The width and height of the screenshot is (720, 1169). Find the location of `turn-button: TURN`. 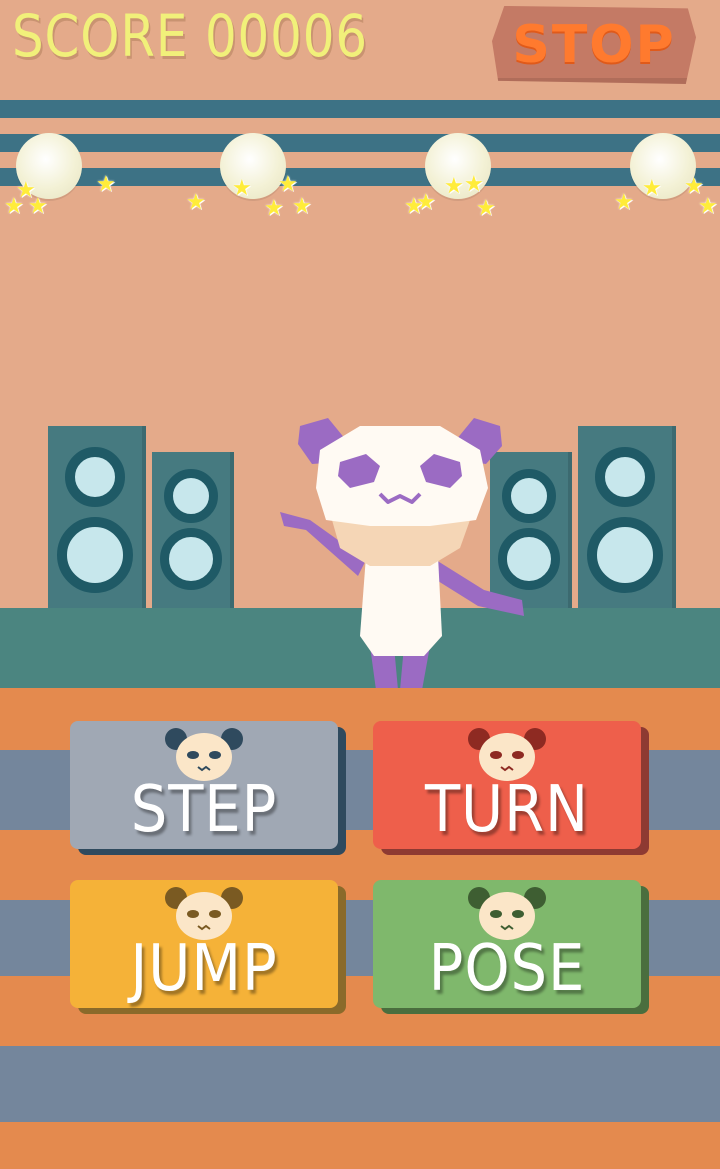

turn-button: TURN is located at coordinates (507, 785).